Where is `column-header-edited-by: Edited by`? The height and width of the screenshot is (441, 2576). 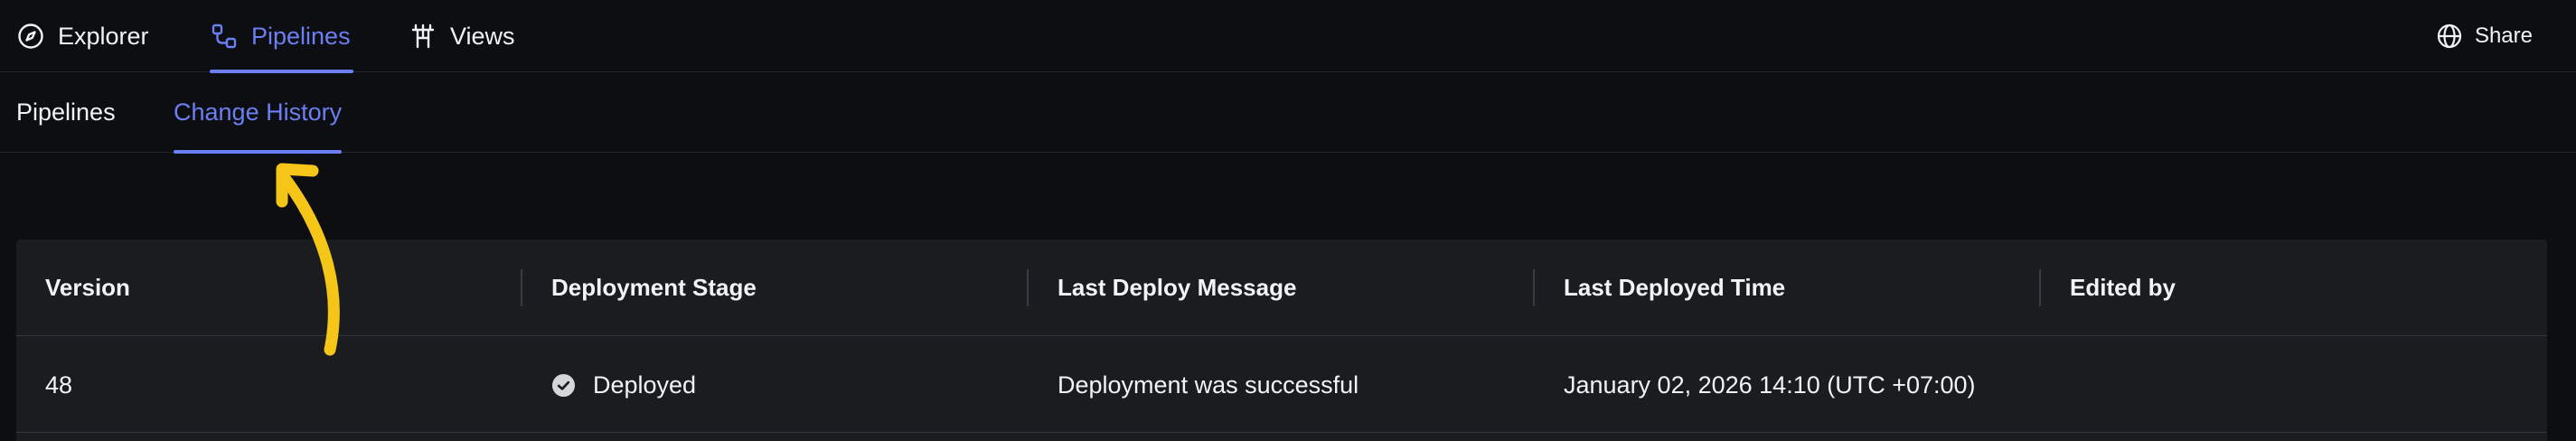
column-header-edited-by: Edited by is located at coordinates (2294, 287).